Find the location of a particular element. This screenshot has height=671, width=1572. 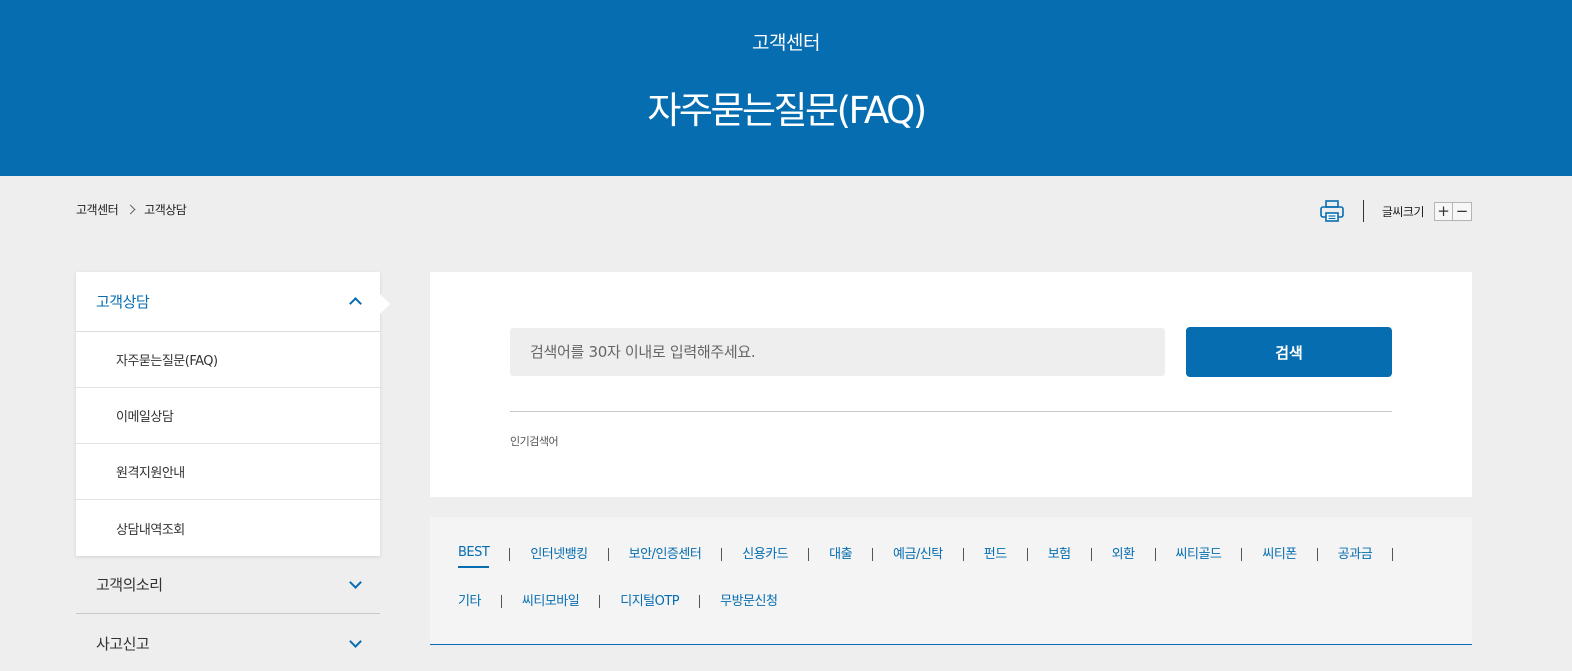

breadcrumb-item-customer-center: 고객센터 is located at coordinates (97, 209).